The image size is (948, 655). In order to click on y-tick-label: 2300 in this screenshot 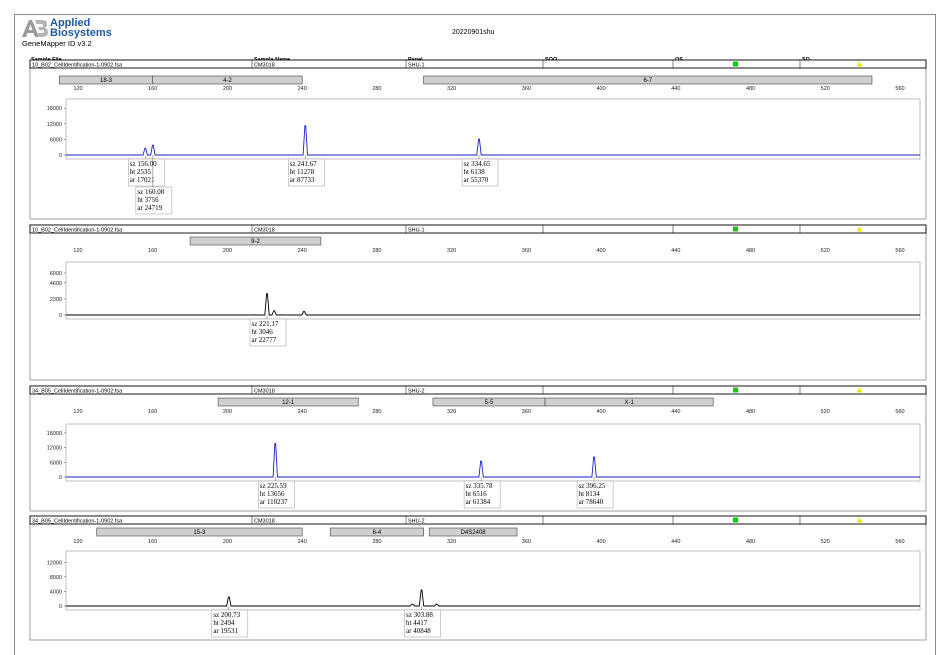, I will do `click(56, 300)`.